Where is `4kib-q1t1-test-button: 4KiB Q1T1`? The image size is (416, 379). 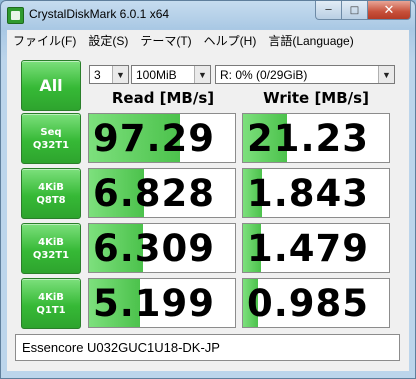
4kib-q1t1-test-button: 4KiB Q1T1 is located at coordinates (51, 303).